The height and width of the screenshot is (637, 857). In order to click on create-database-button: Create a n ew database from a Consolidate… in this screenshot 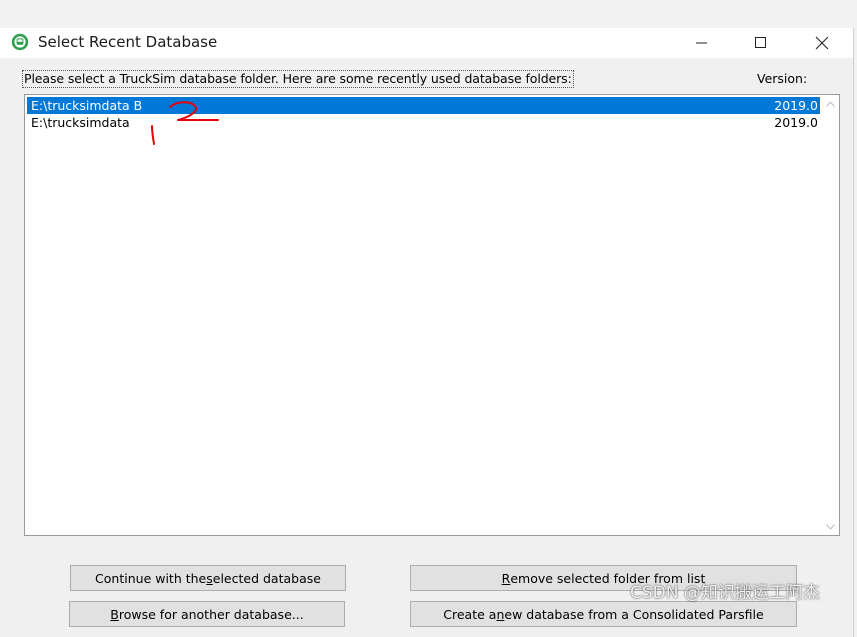, I will do `click(603, 614)`.